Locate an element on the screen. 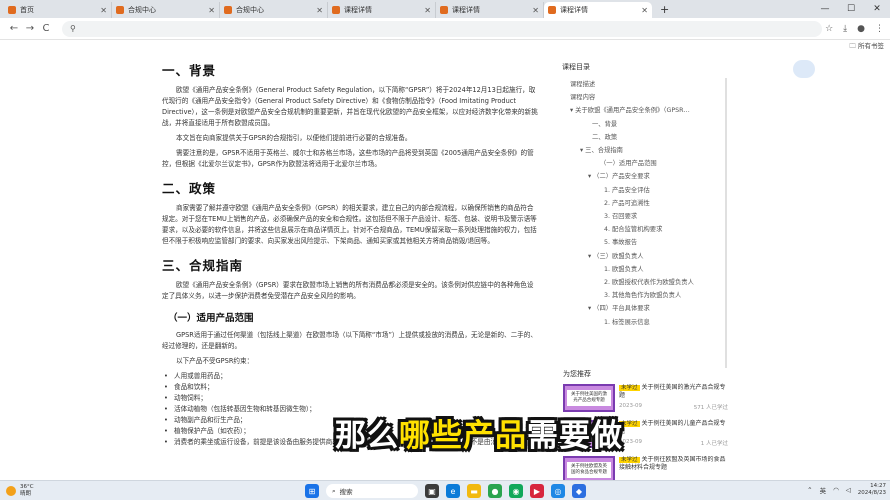  toc-item: 2. 欧盟授权代表作为欧盟负责人 is located at coordinates (643, 282).